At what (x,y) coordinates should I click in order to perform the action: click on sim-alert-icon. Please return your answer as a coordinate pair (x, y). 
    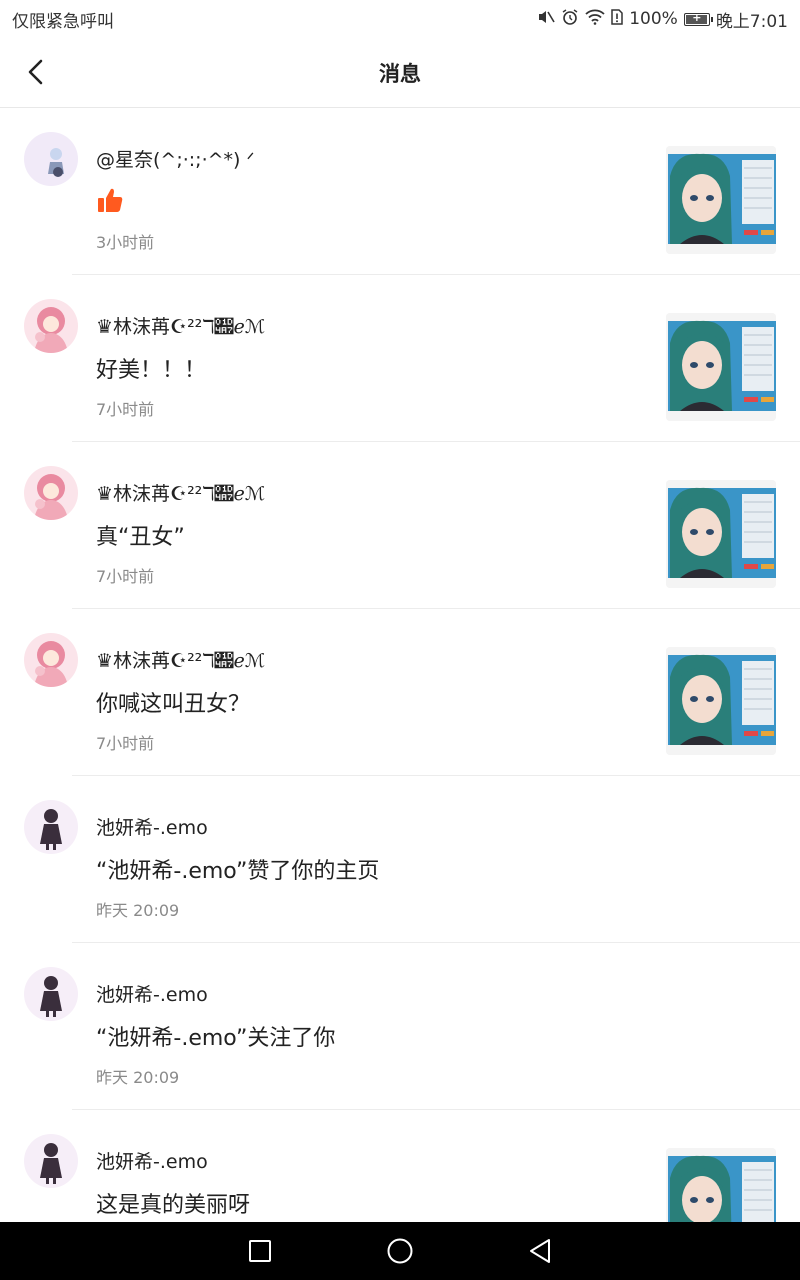
    Looking at the image, I should click on (617, 19).